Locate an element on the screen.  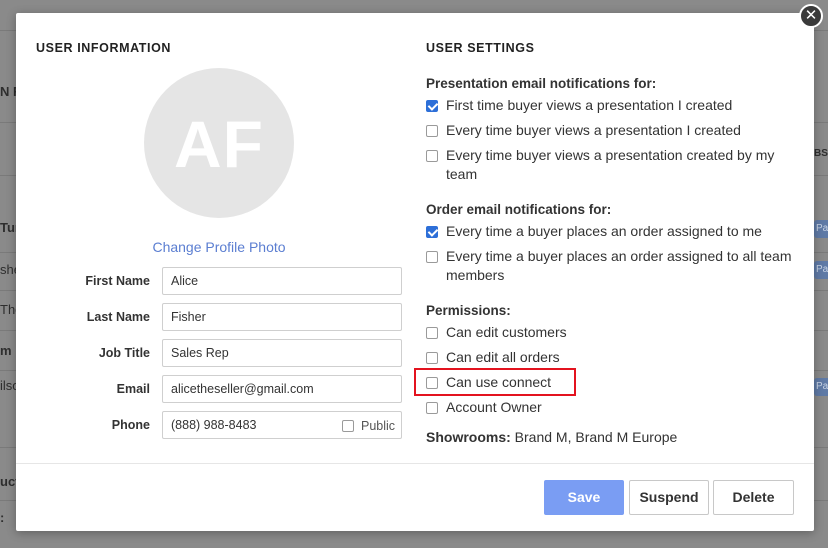
use-connect-checkbox is located at coordinates (432, 383).